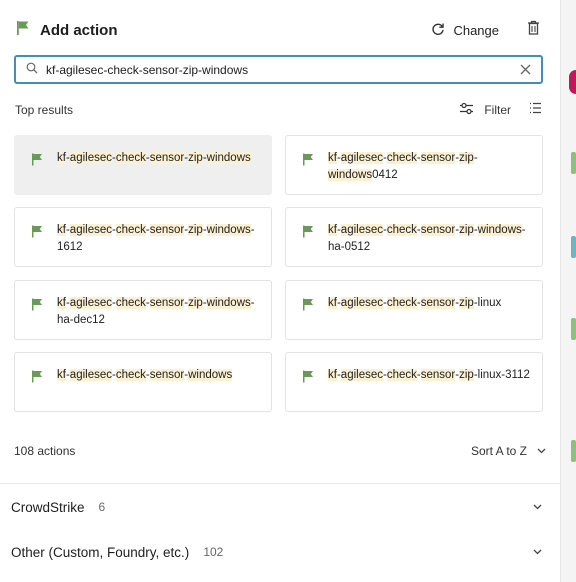 This screenshot has height=582, width=576. What do you see at coordinates (475, 158) in the screenshot?
I see `title-fragment: -` at bounding box center [475, 158].